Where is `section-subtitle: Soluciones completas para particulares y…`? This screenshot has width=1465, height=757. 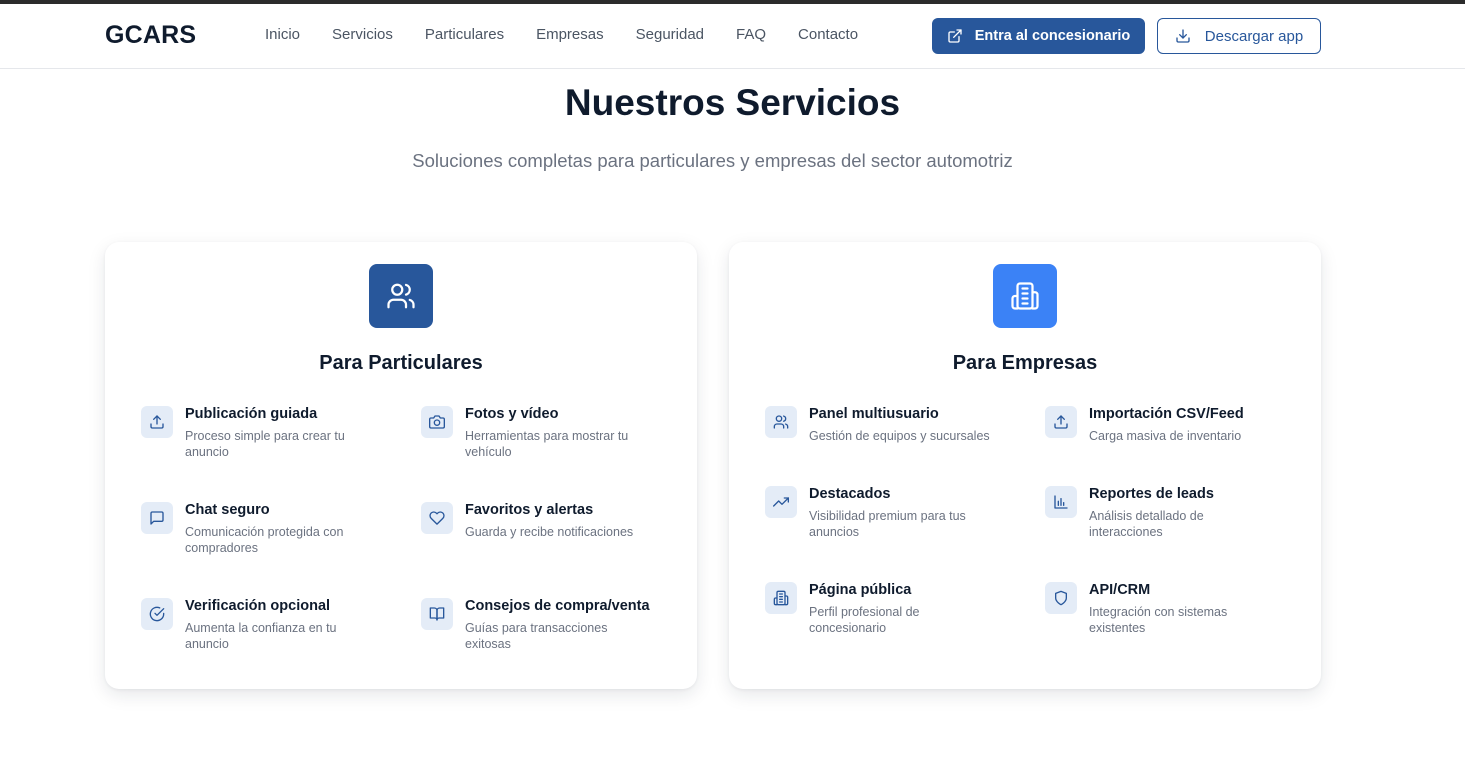
section-subtitle: Soluciones completas para particulares y… is located at coordinates (712, 160).